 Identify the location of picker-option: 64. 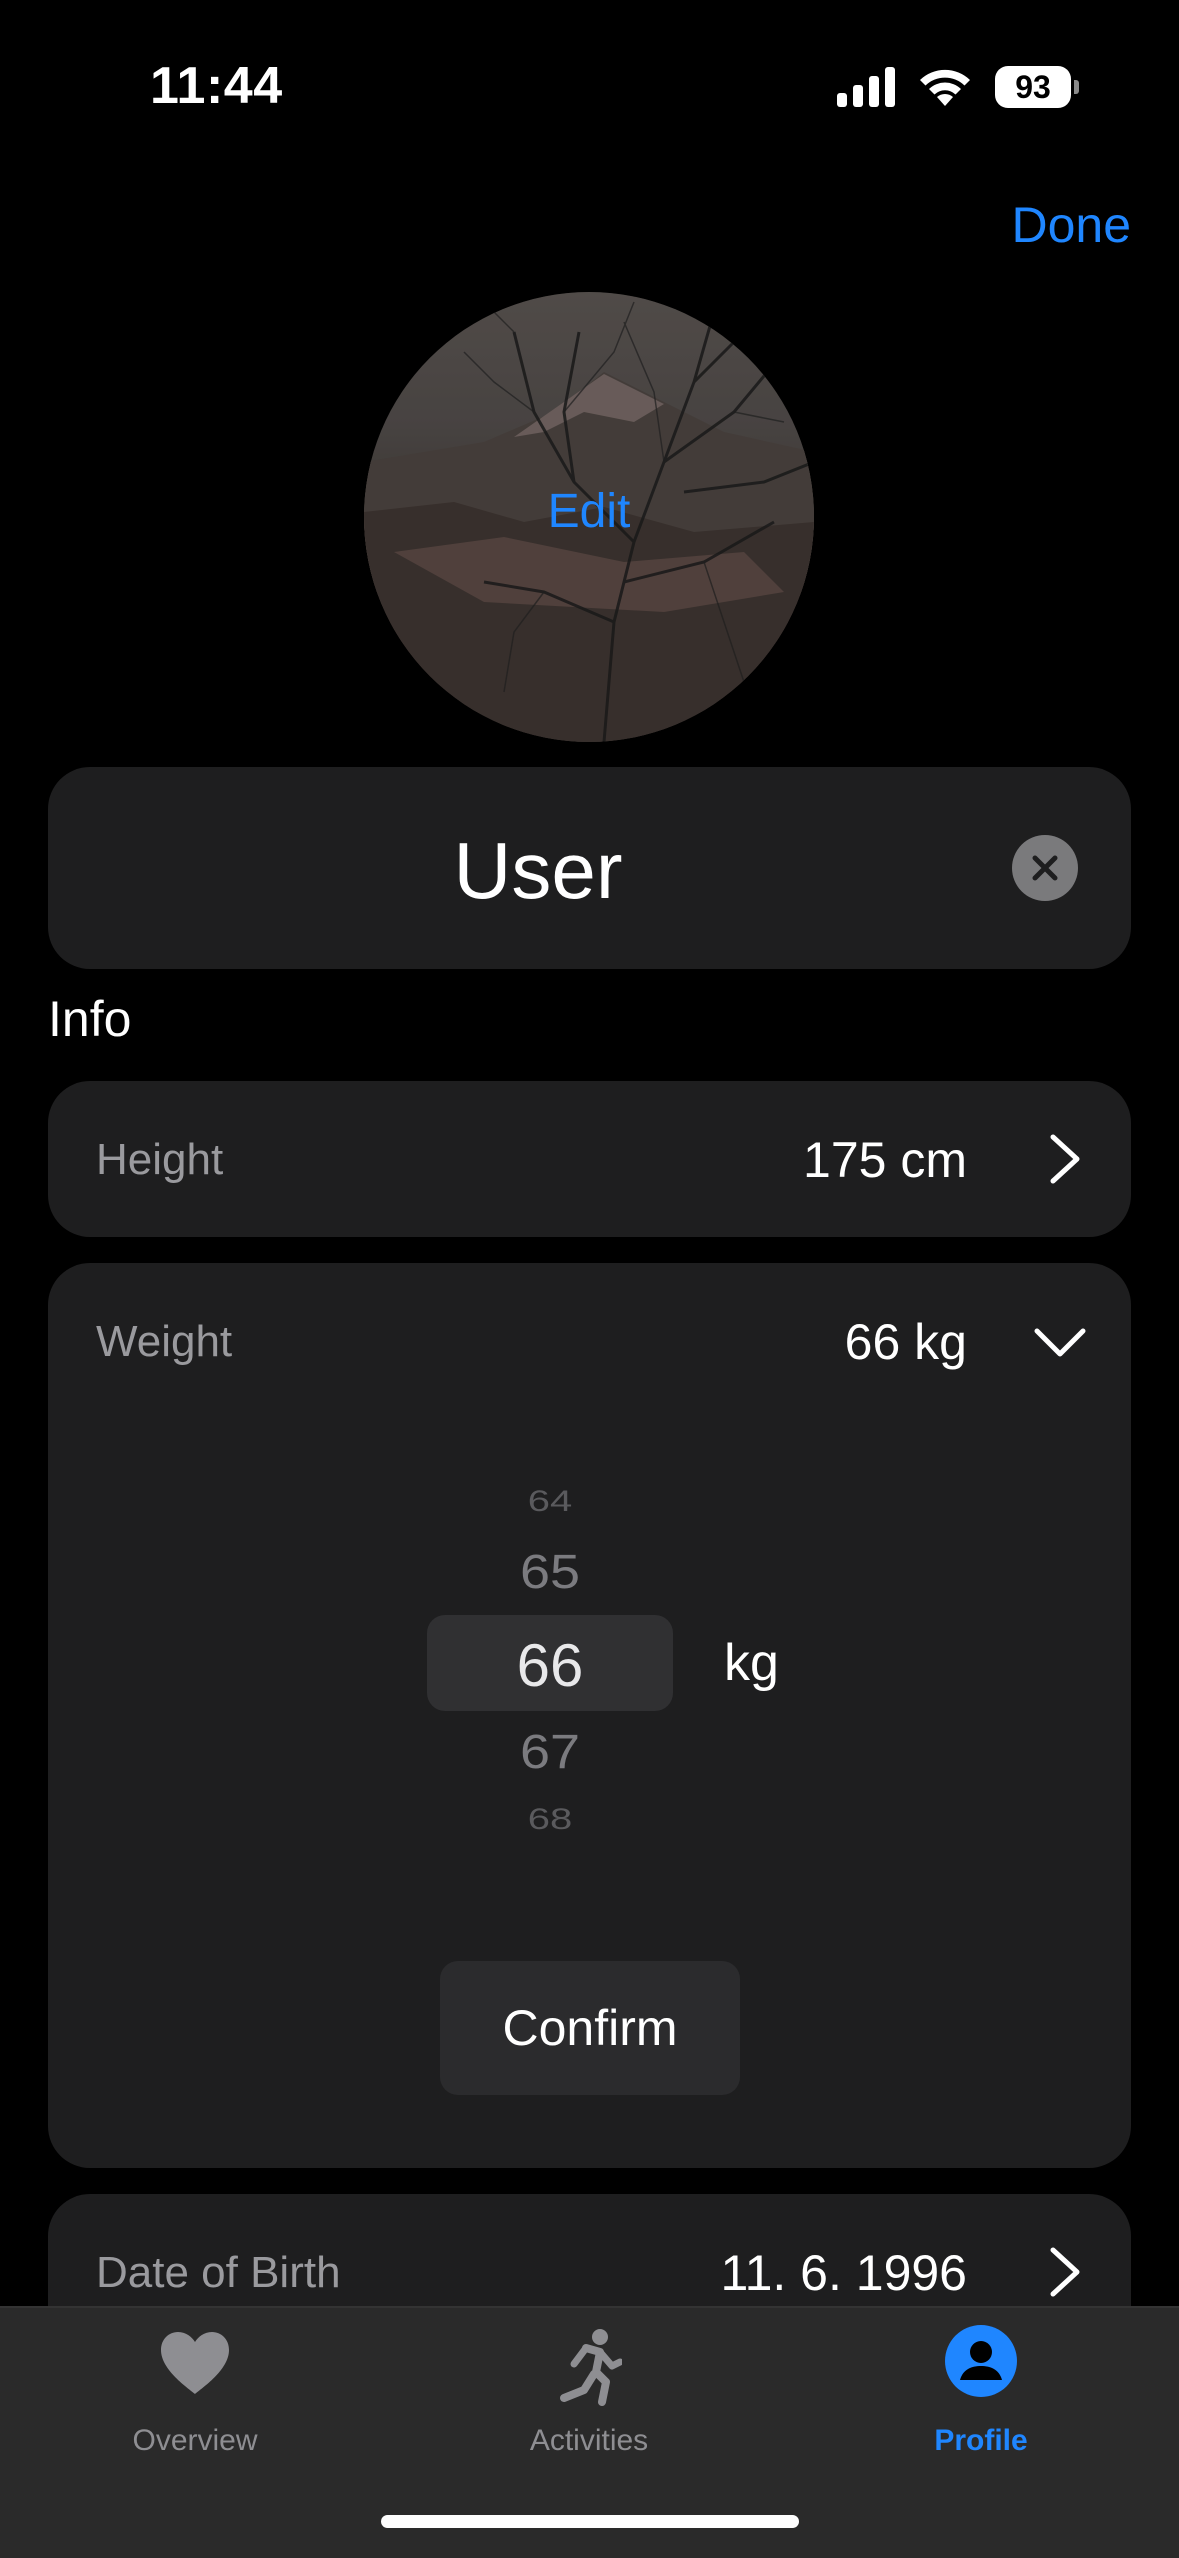
(550, 1502).